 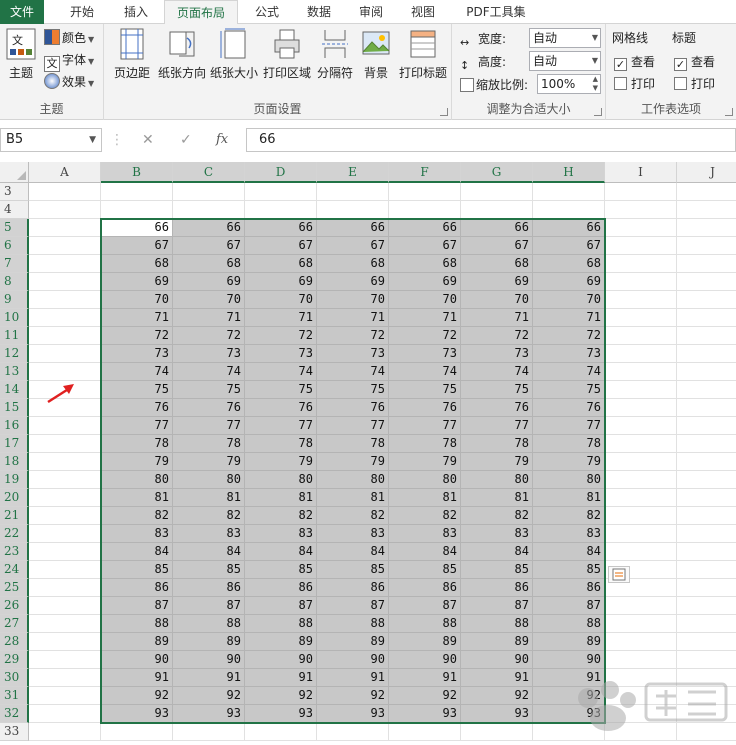 I want to click on column-header-h: H, so click(x=569, y=172).